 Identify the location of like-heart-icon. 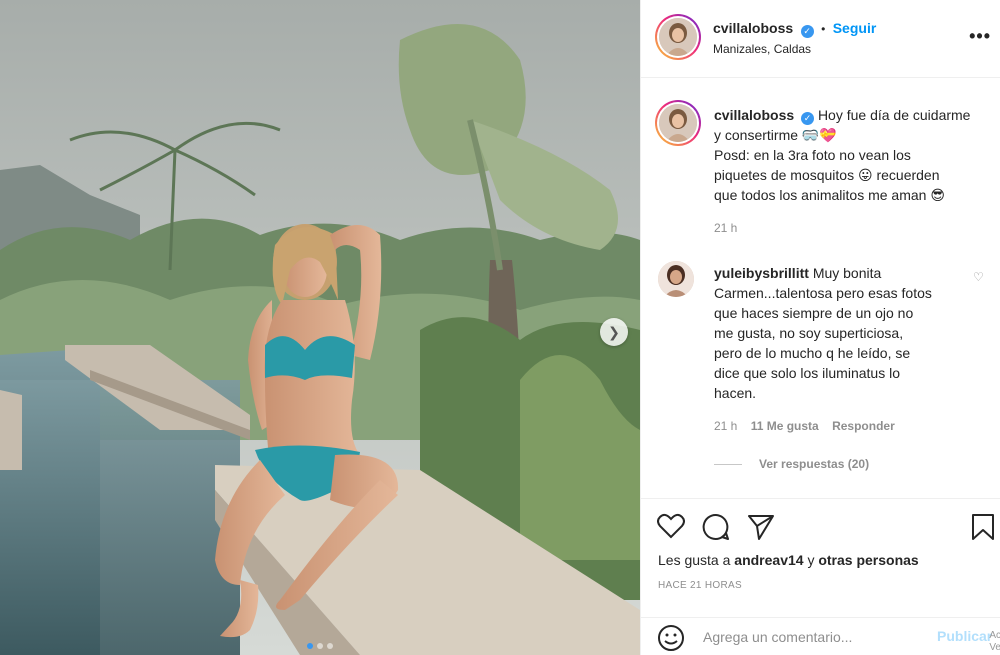
(671, 528).